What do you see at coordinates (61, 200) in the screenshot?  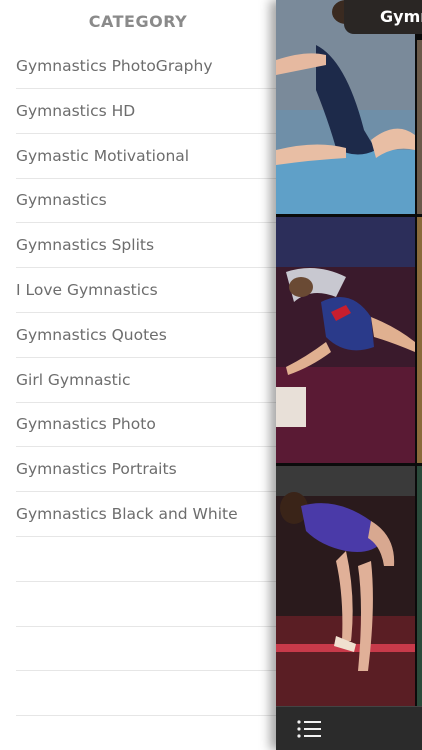 I see `category-label: Gymnastics` at bounding box center [61, 200].